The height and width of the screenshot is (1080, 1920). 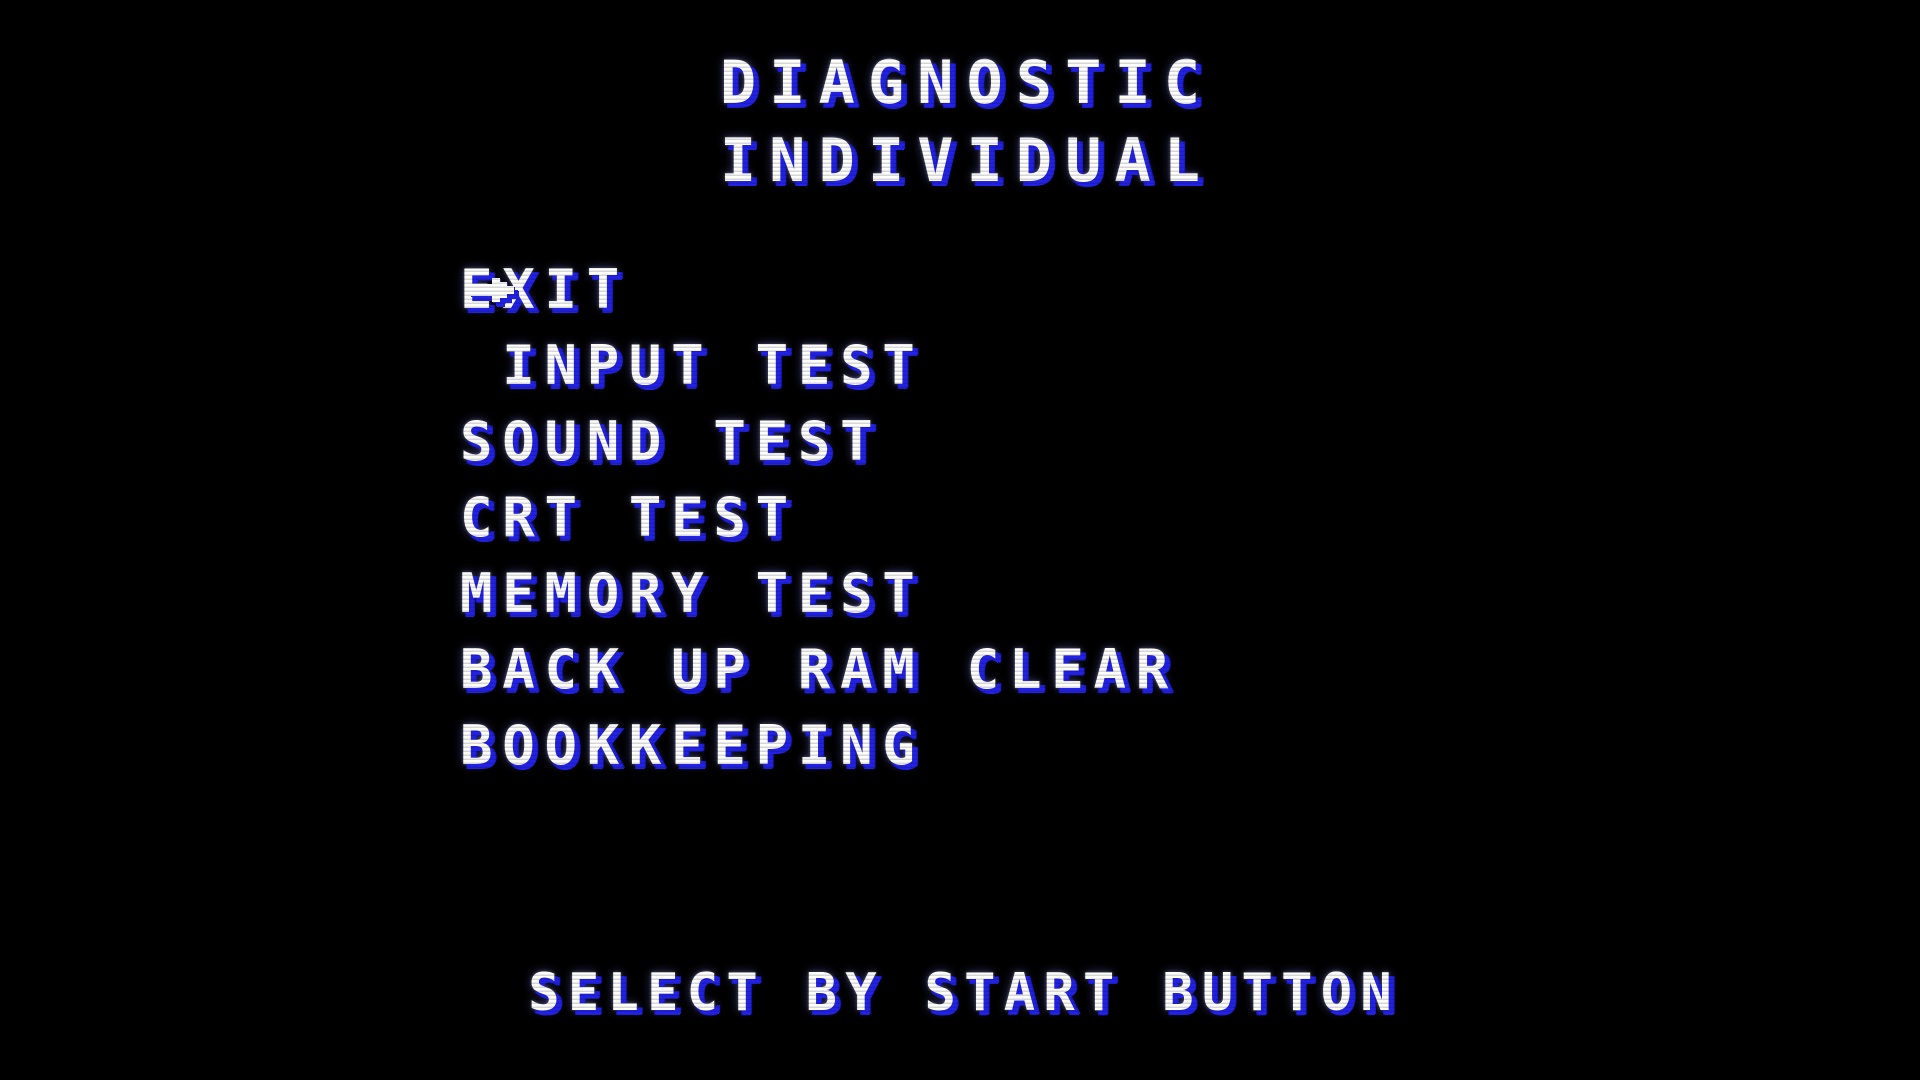 I want to click on menu-item-crt-test: CRT TEST, so click(x=960, y=518).